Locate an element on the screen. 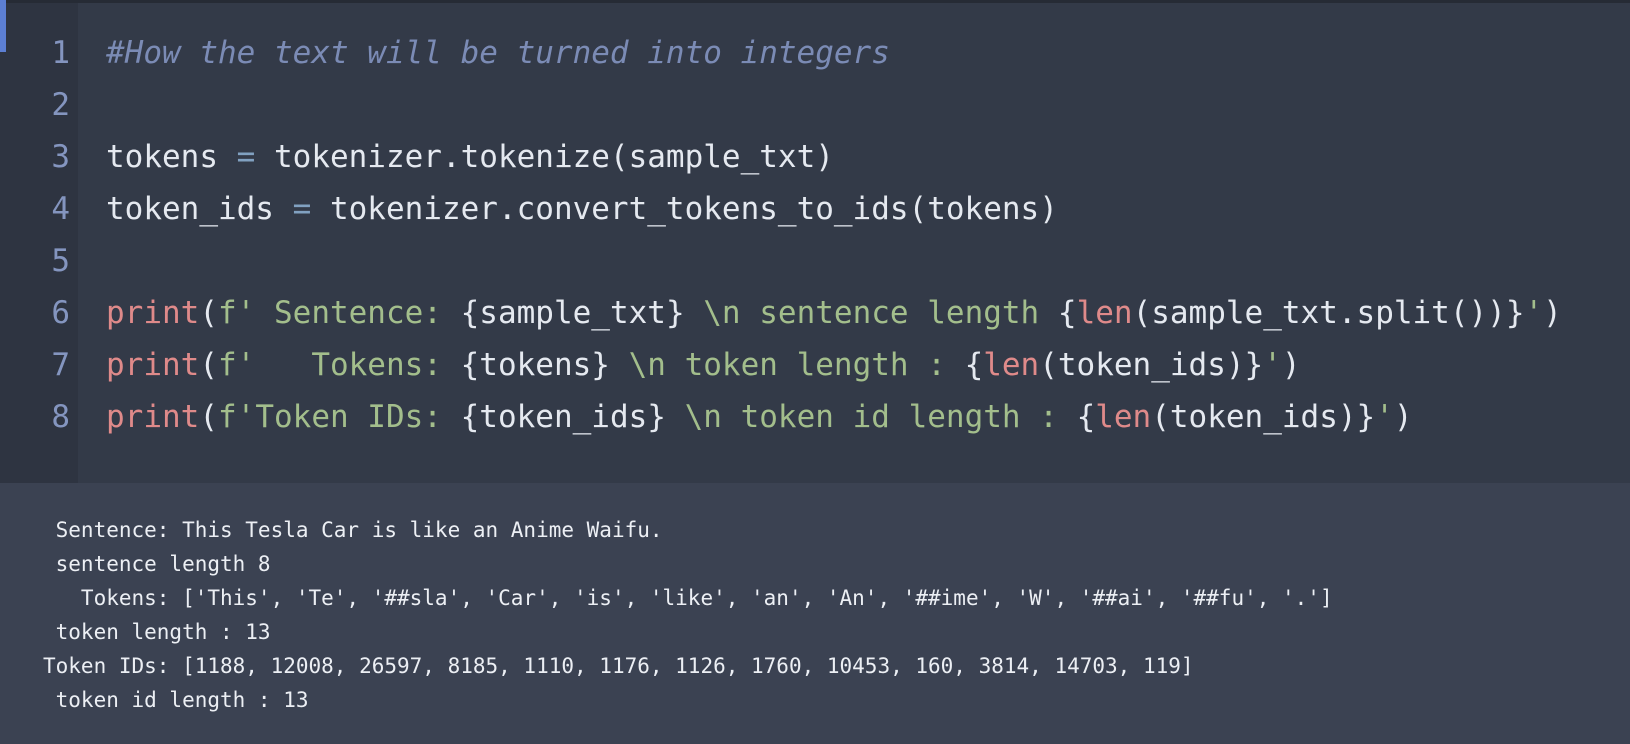  line-number: 4 is located at coordinates (60, 209).